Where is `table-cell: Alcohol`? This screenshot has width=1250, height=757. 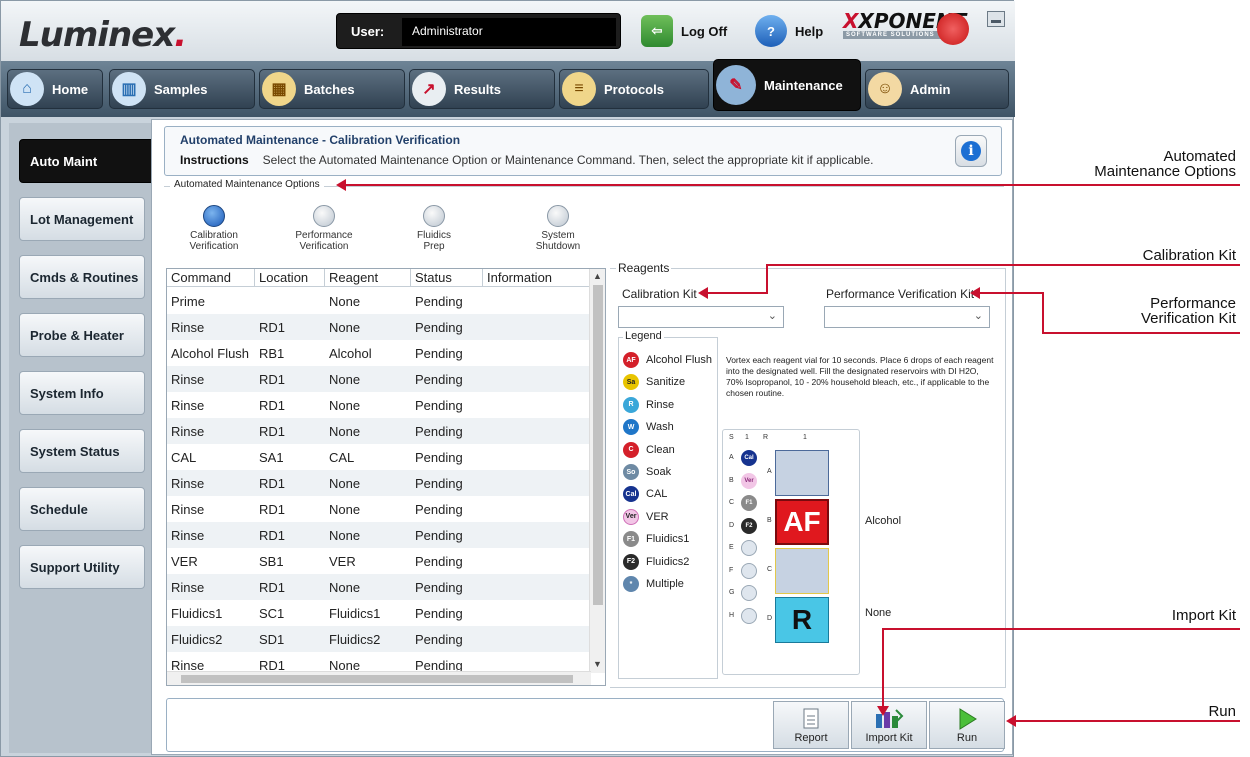 table-cell: Alcohol is located at coordinates (350, 353).